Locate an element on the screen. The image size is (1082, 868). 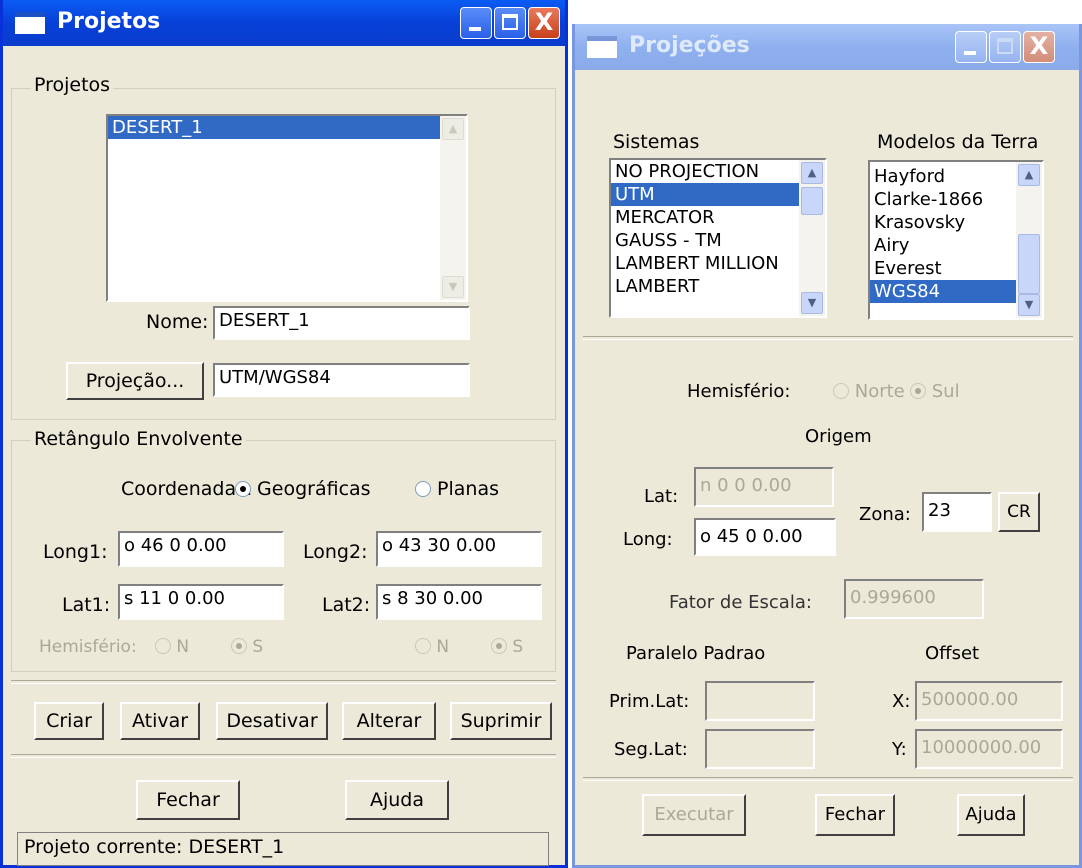
radio-hem1-n is located at coordinates (163, 646).